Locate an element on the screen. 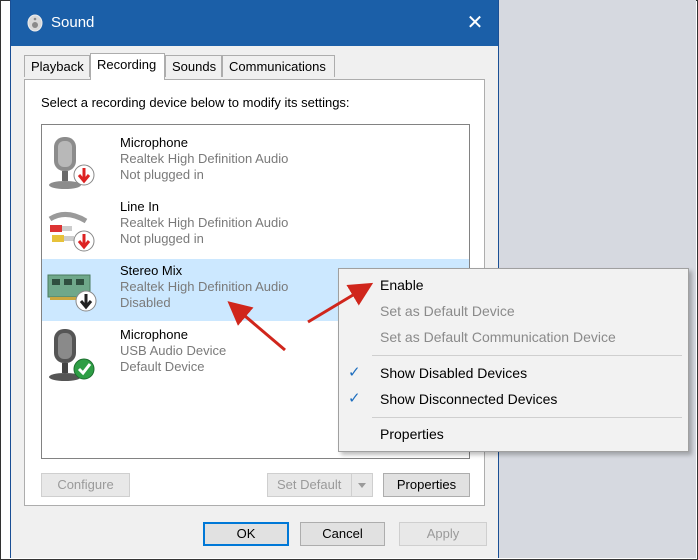 This screenshot has height=560, width=698. chevron-down-icon is located at coordinates (362, 485).